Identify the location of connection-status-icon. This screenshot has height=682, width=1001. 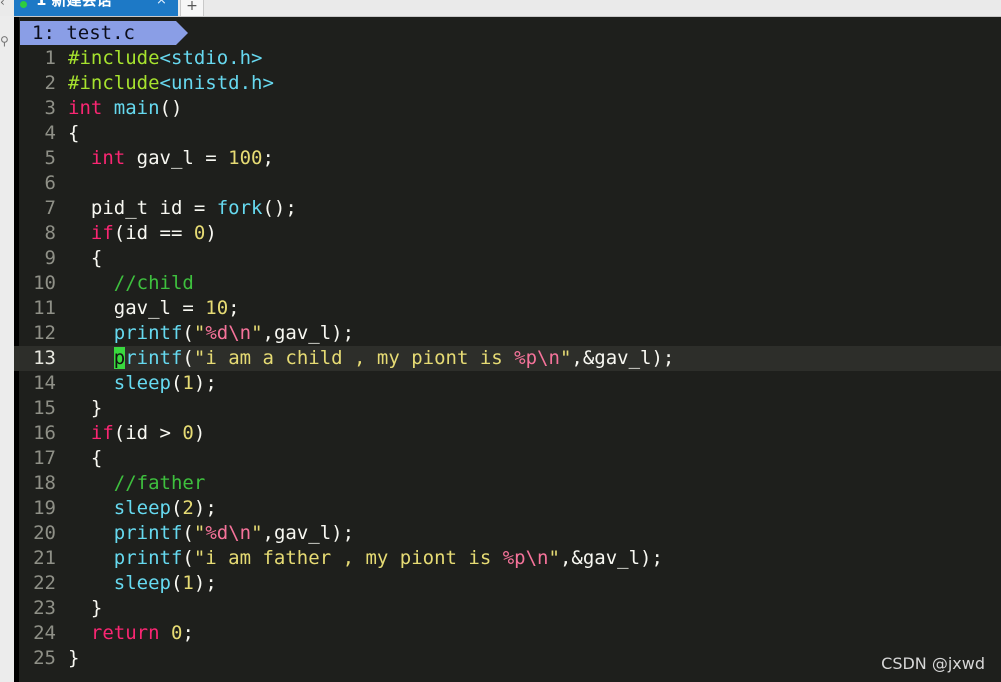
(23, 4).